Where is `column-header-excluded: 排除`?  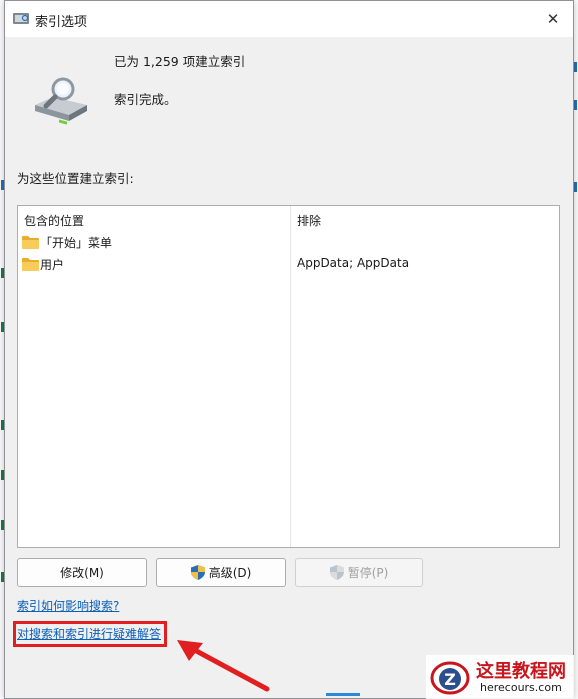
column-header-excluded: 排除 is located at coordinates (309, 220).